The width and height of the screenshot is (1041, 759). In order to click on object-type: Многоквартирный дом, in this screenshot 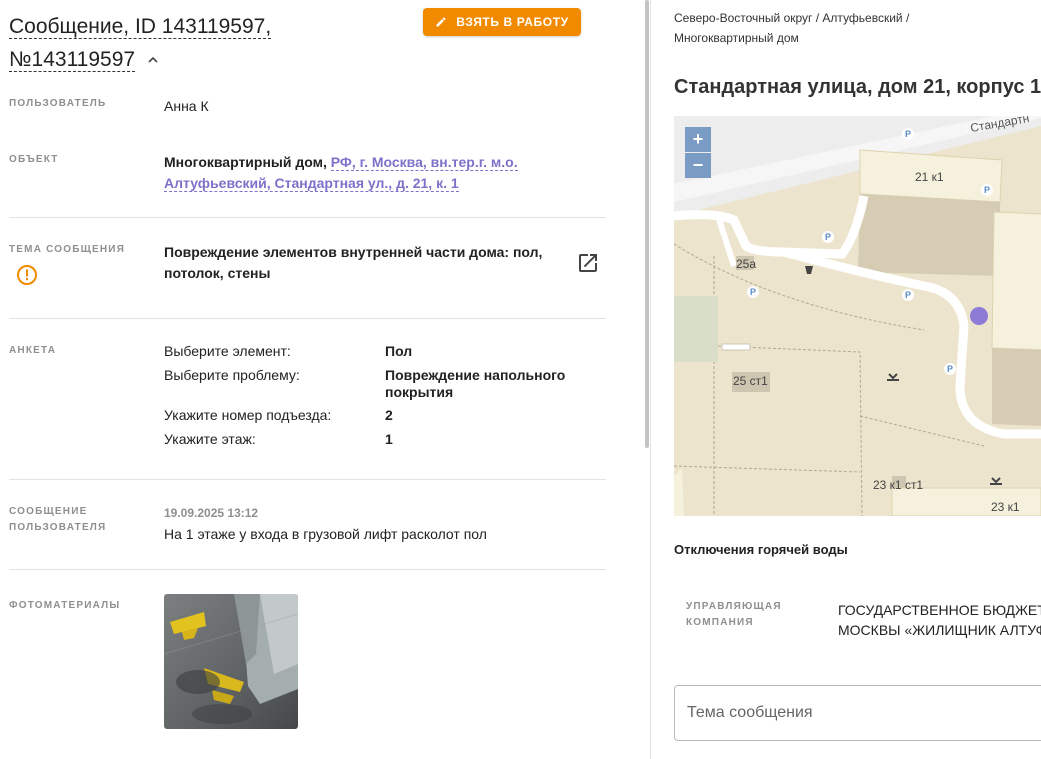, I will do `click(245, 162)`.